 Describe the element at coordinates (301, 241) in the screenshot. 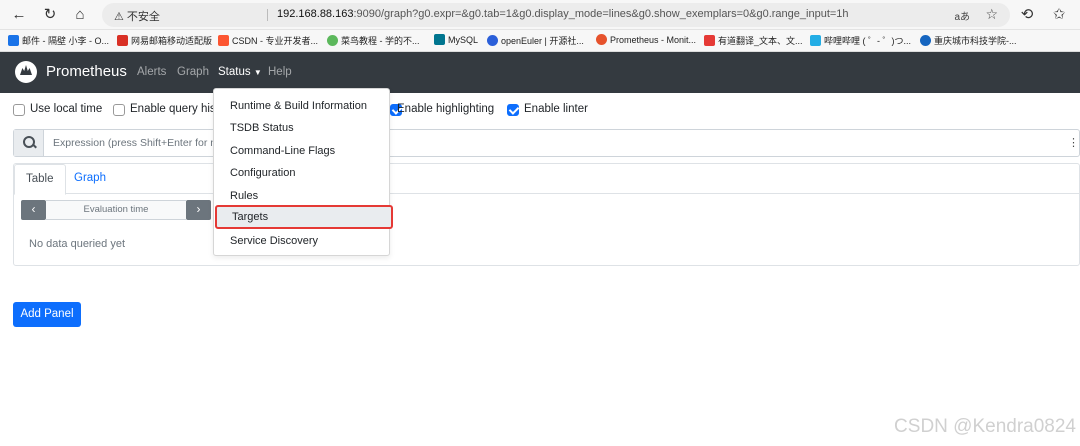

I see `menu-item-service-discovery: Service Discovery` at that location.